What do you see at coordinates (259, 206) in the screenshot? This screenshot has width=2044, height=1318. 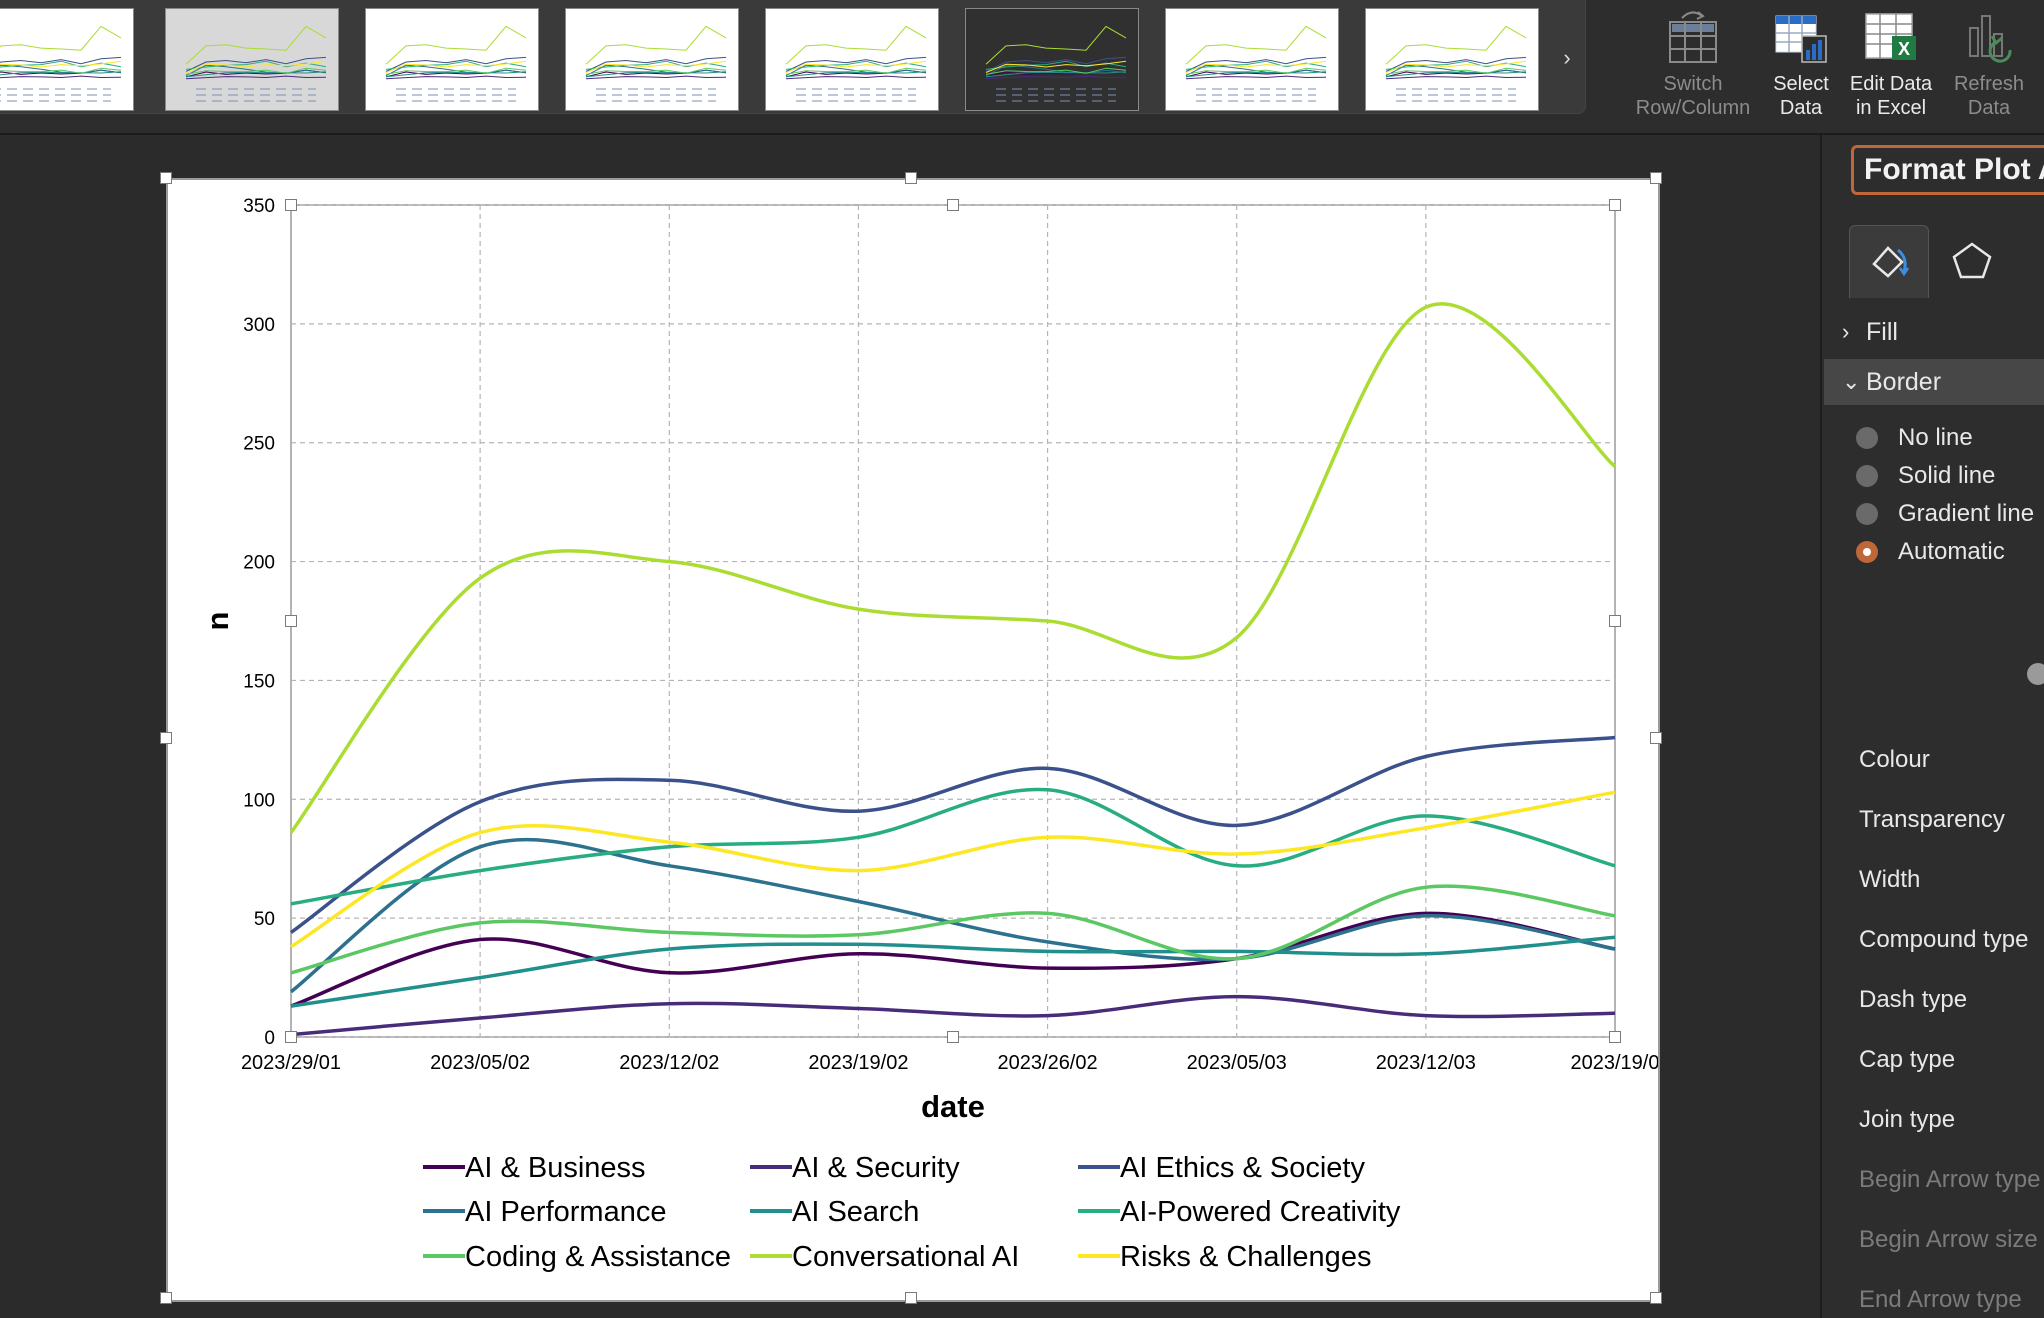 I see `y-tick-label: 350` at bounding box center [259, 206].